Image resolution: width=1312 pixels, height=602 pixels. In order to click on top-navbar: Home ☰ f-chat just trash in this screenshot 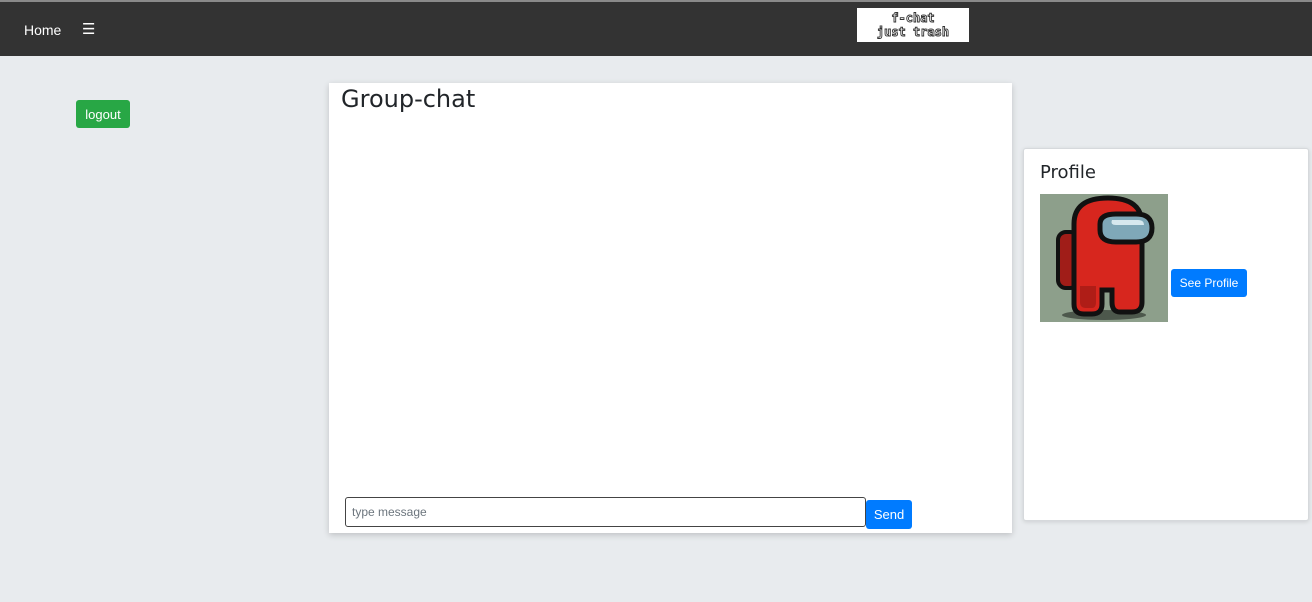, I will do `click(656, 29)`.